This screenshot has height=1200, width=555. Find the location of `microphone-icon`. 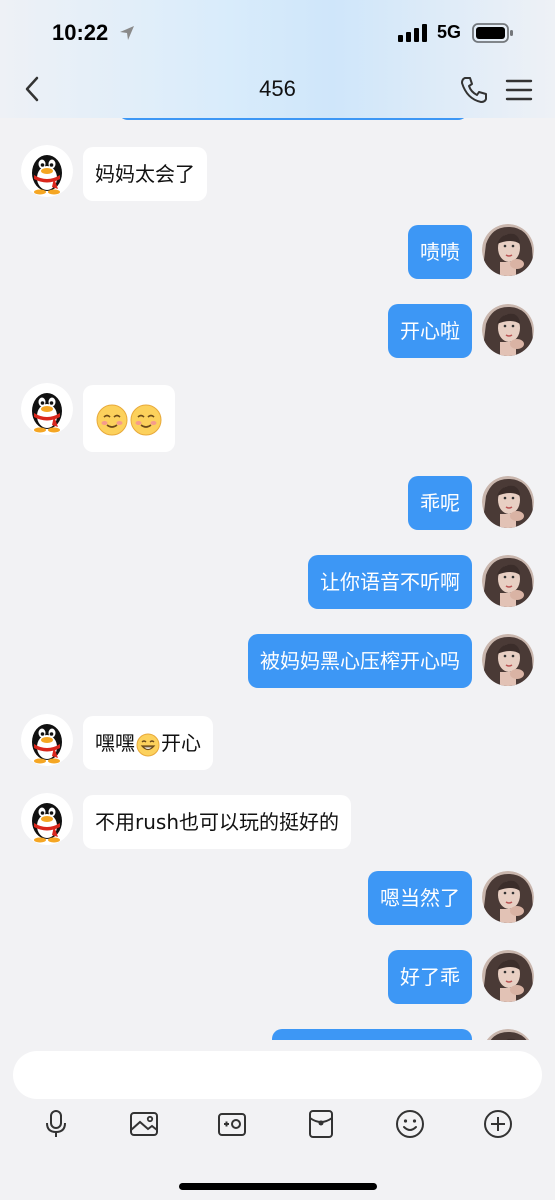

microphone-icon is located at coordinates (56, 1124).